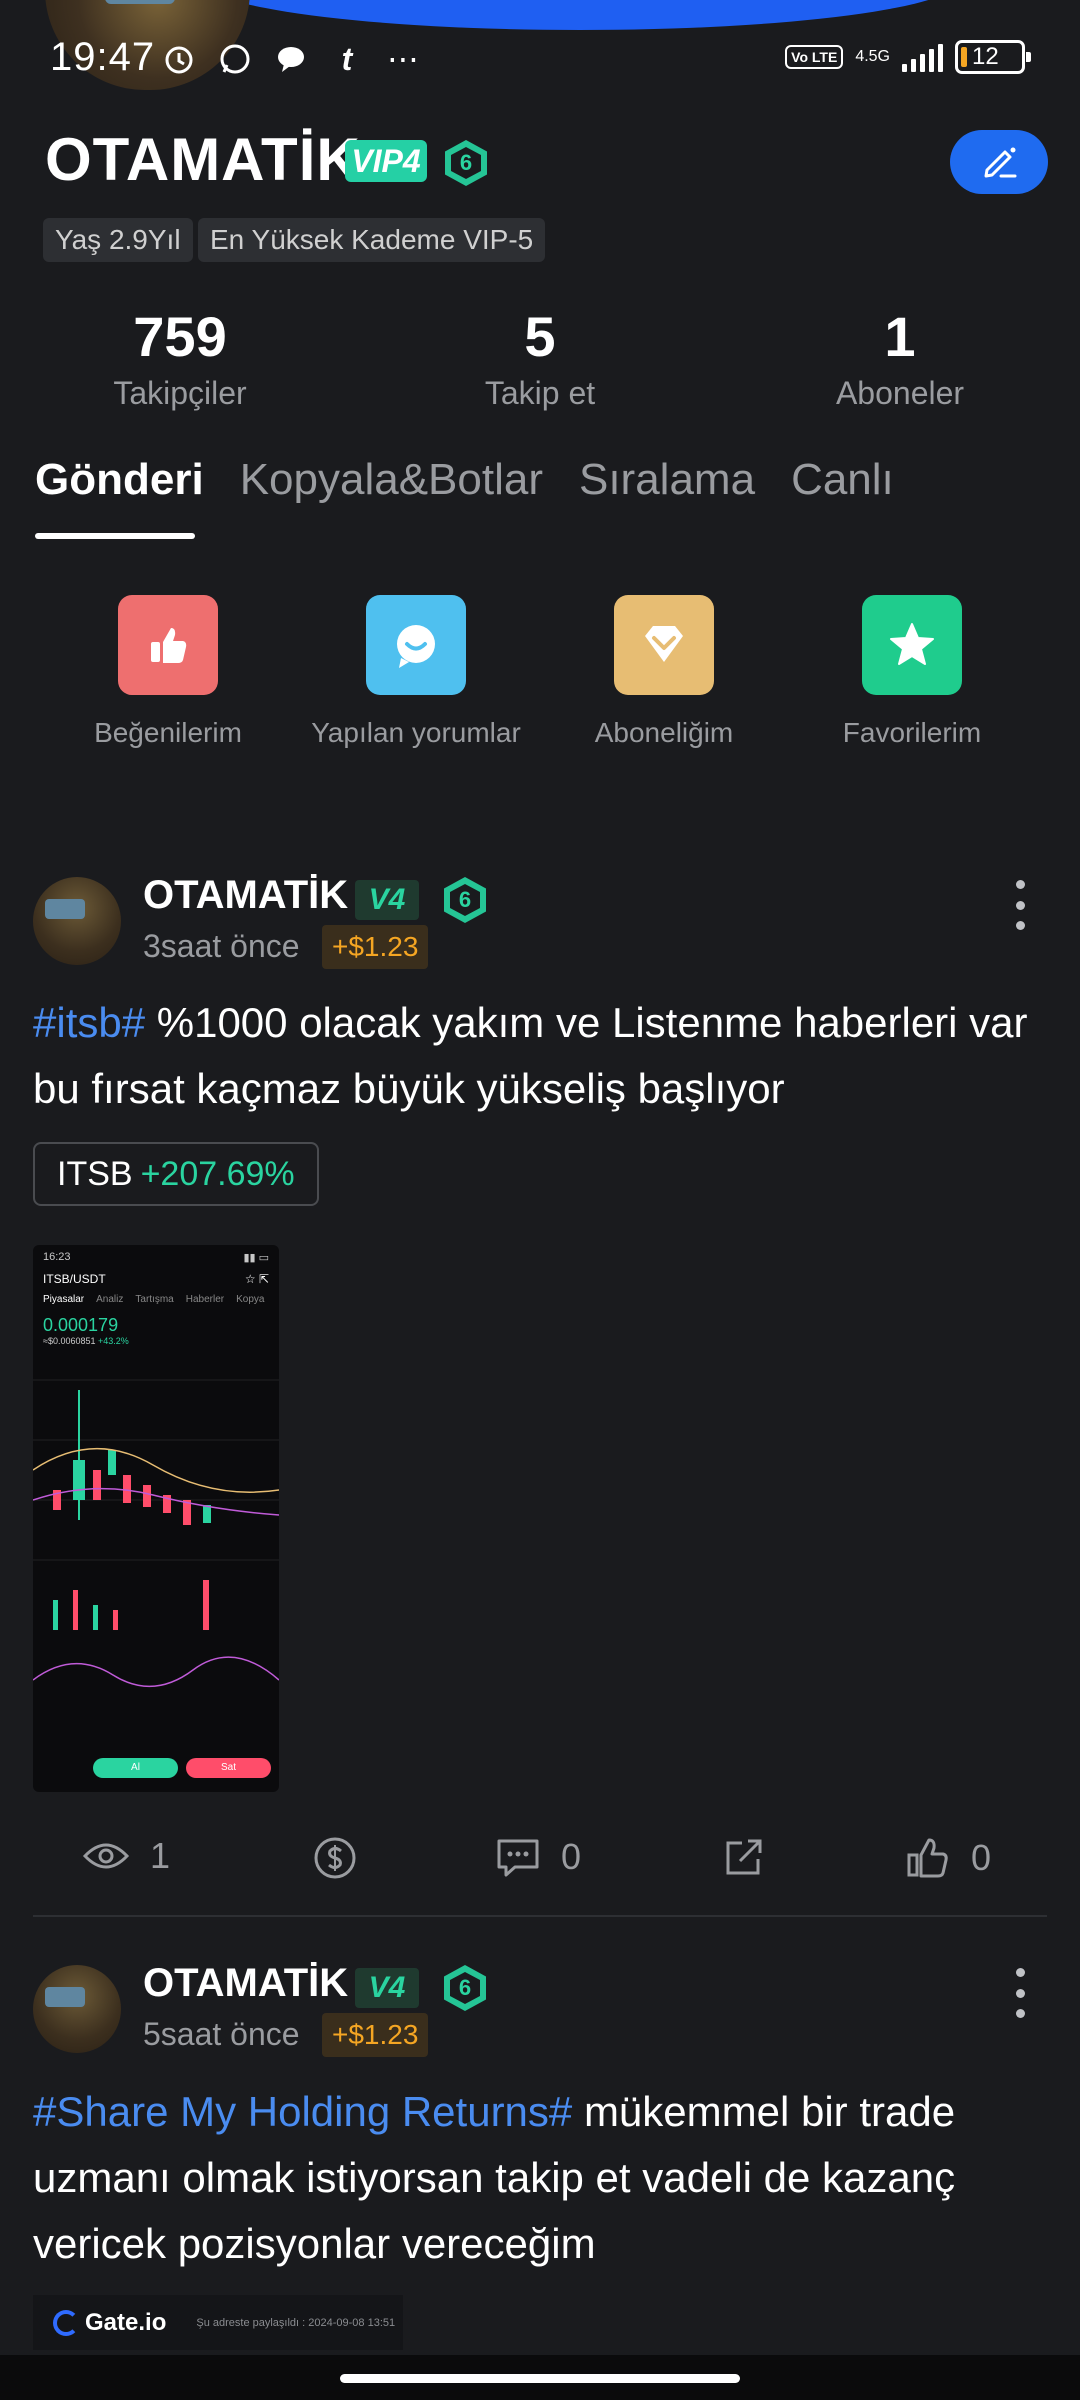 This screenshot has height=2400, width=1080. I want to click on volte-icon: Vo LTE, so click(814, 57).